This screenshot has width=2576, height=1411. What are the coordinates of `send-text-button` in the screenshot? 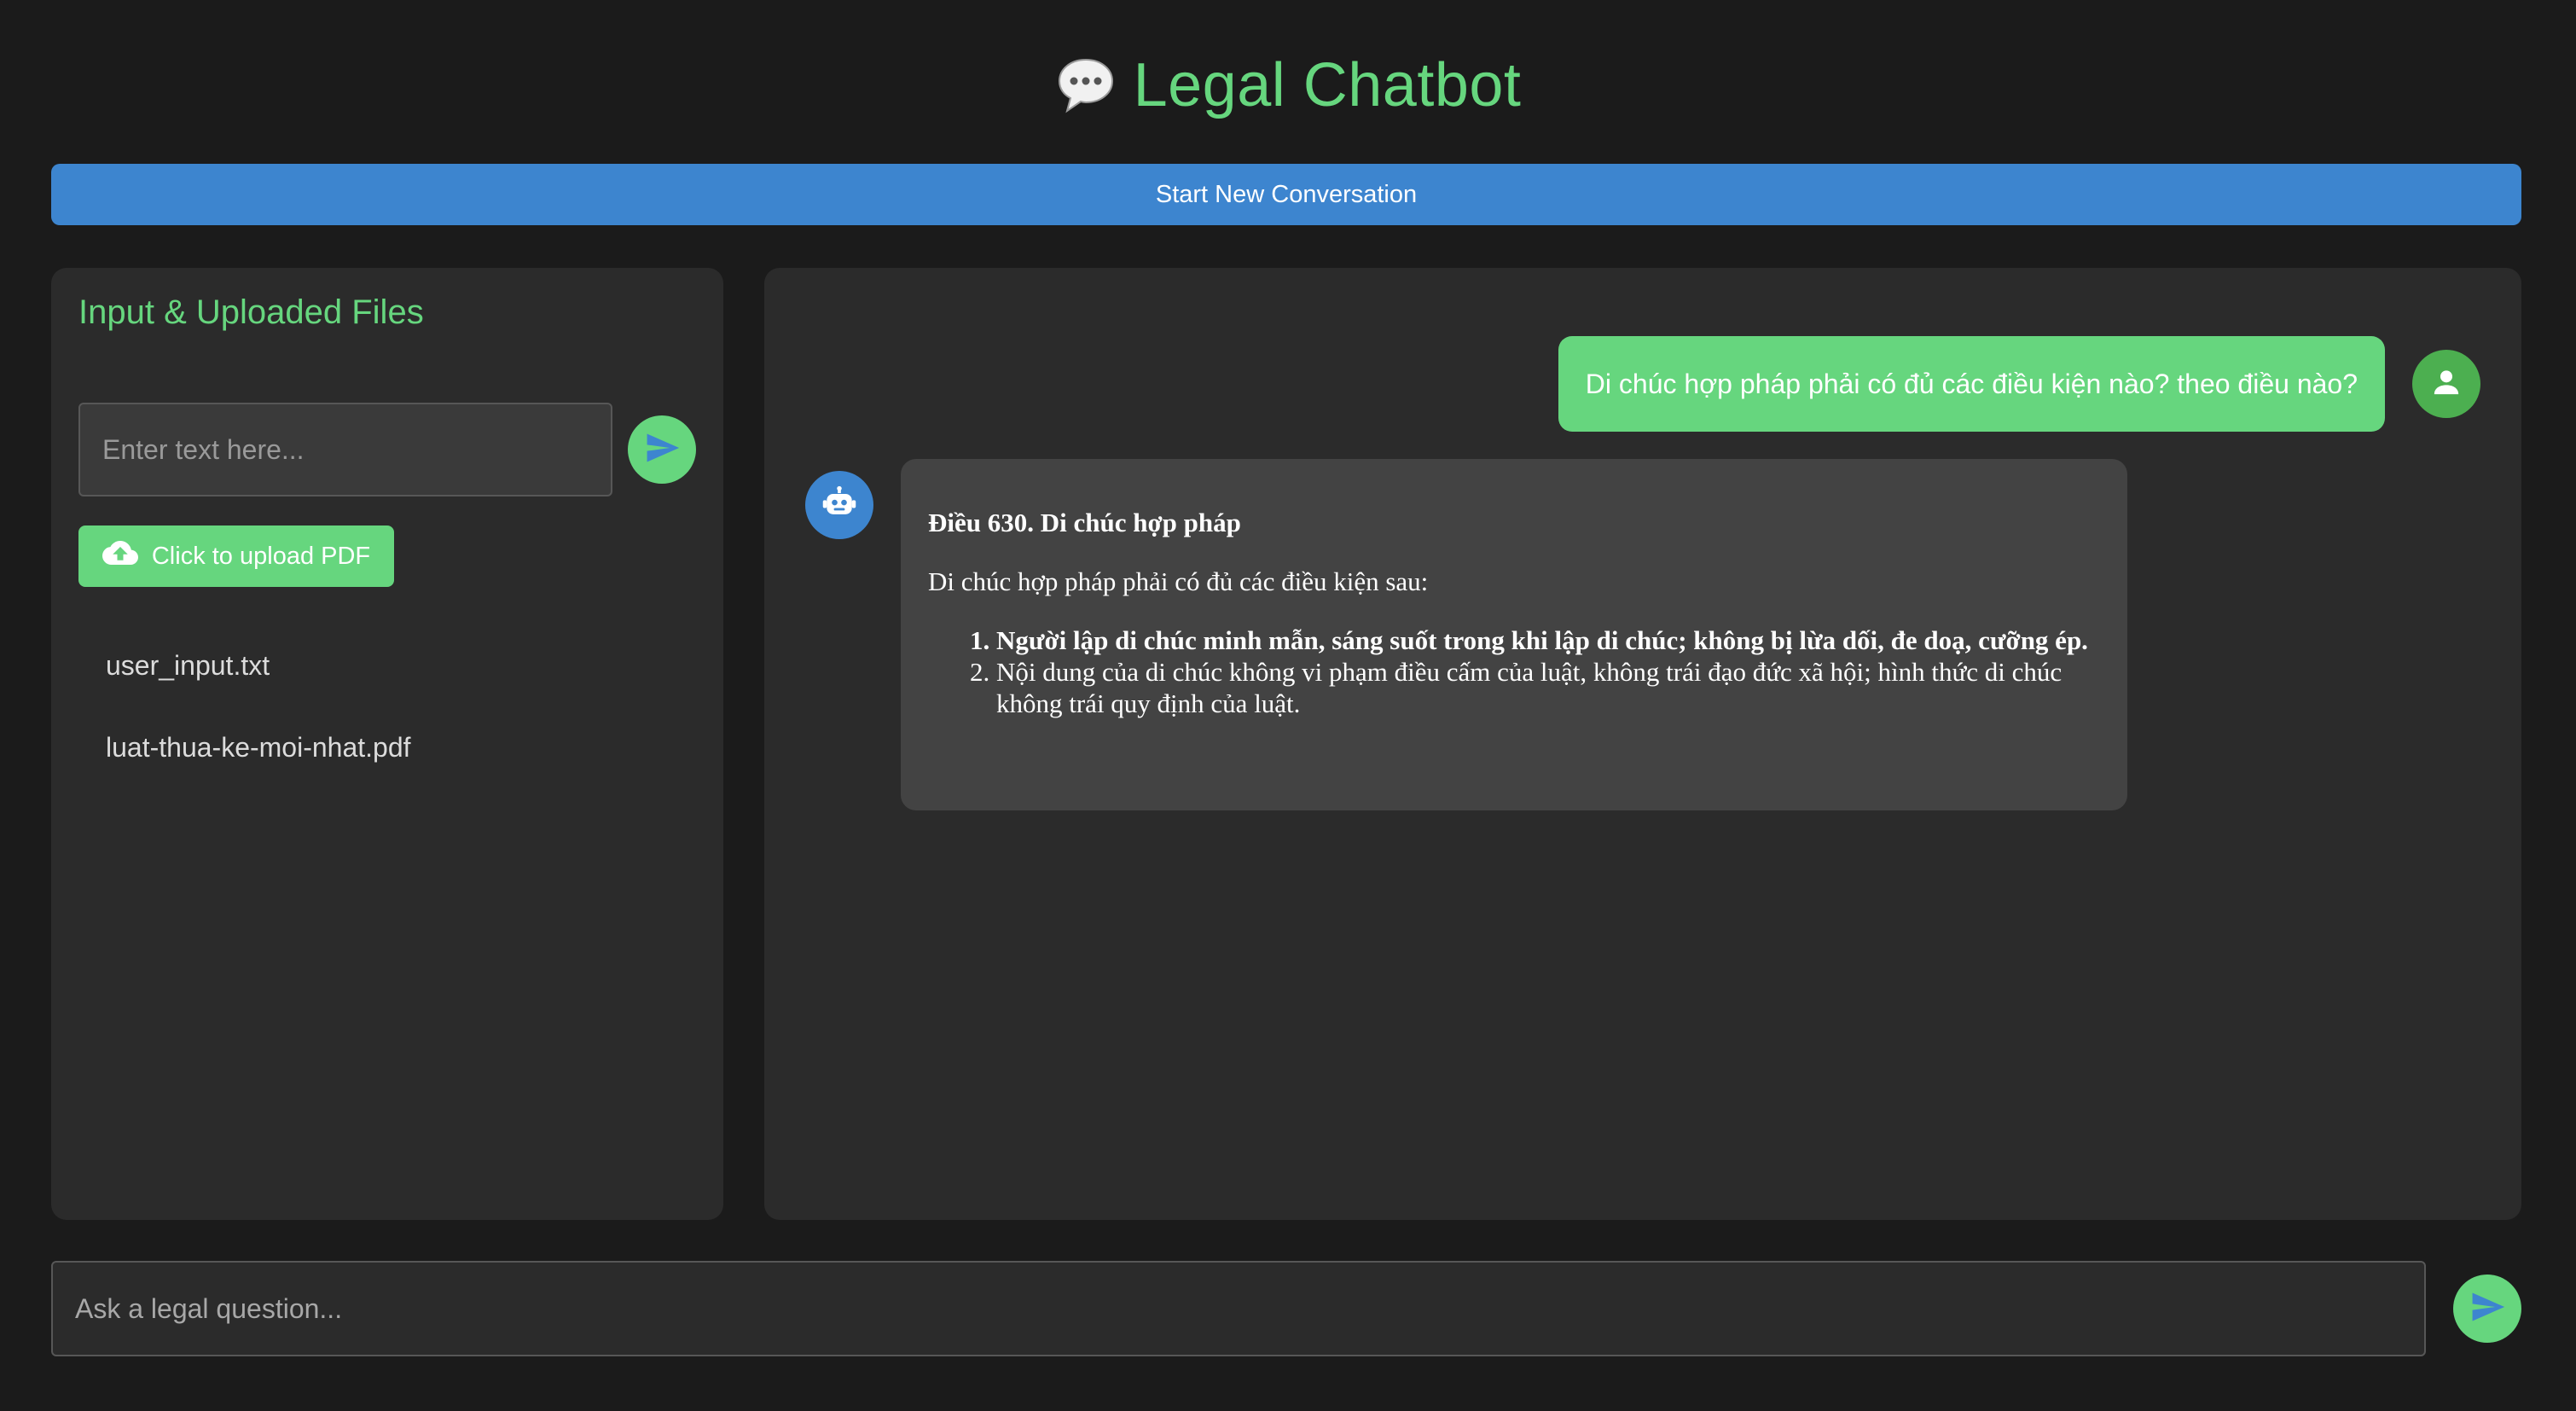 It's located at (662, 449).